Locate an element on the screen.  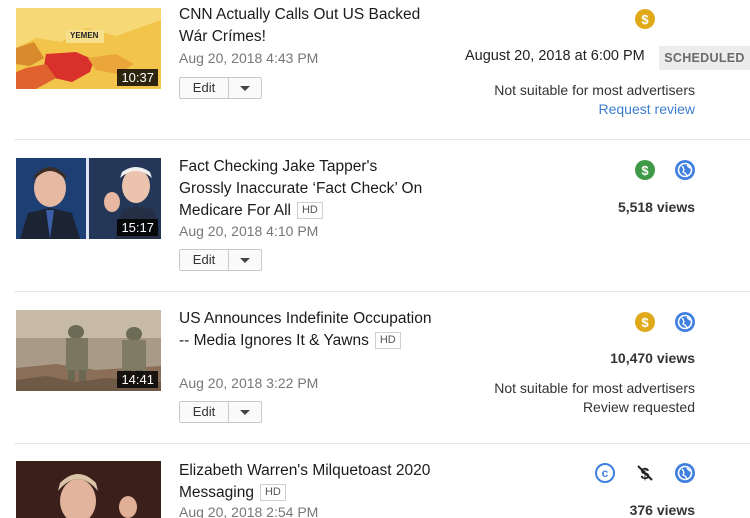
upload-date: Aug 20, 2018 4:10 PM is located at coordinates (249, 231).